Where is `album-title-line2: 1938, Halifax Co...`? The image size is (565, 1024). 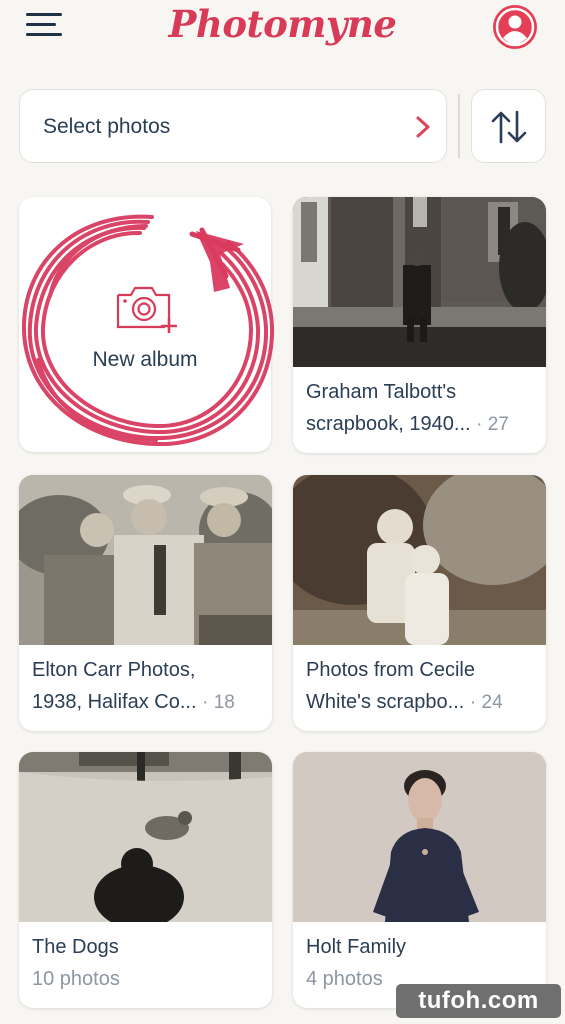
album-title-line2: 1938, Halifax Co... is located at coordinates (114, 702).